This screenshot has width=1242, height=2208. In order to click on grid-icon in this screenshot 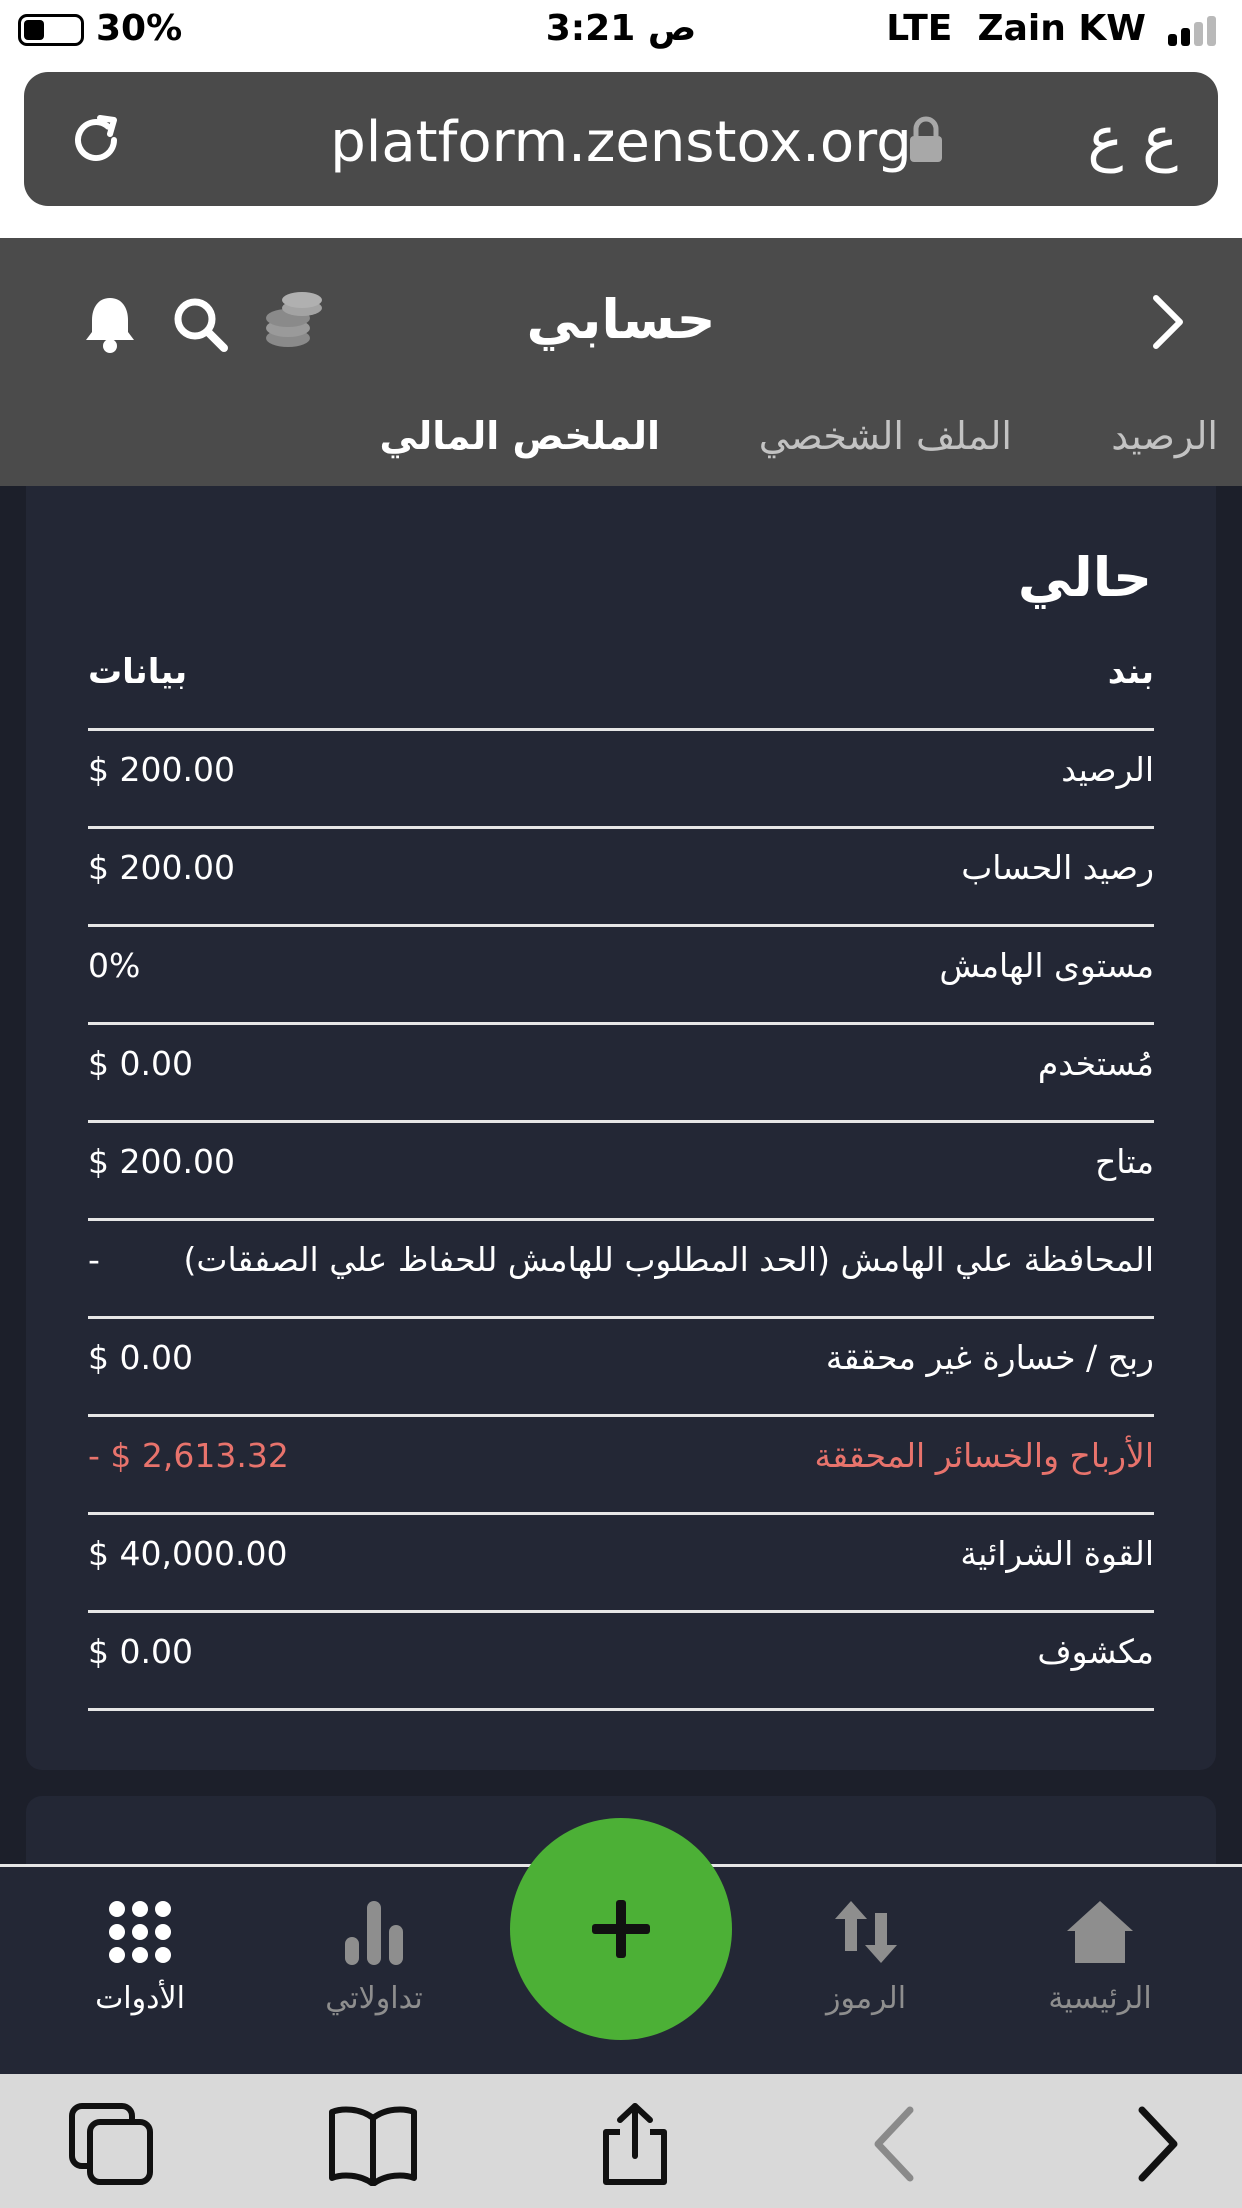, I will do `click(140, 1932)`.